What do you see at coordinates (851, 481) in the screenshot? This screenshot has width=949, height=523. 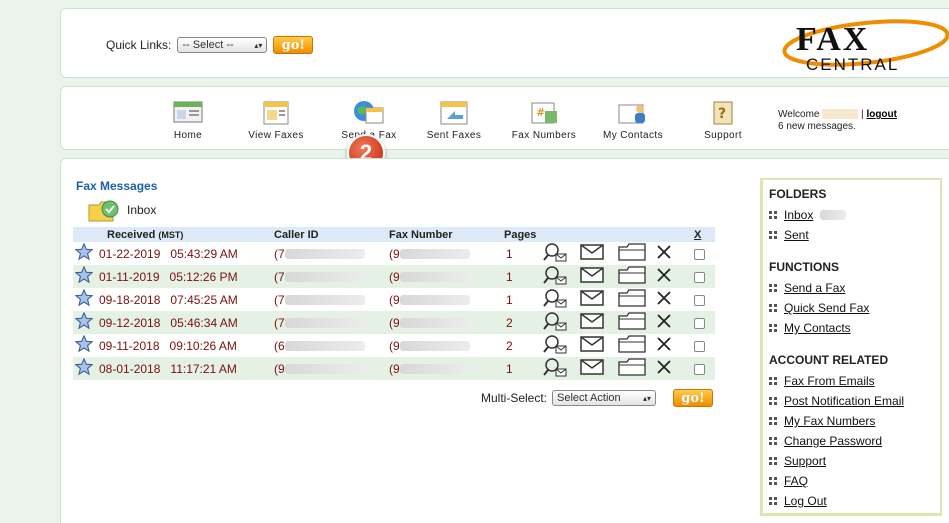 I see `sidebar-item-faq: FAQ` at bounding box center [851, 481].